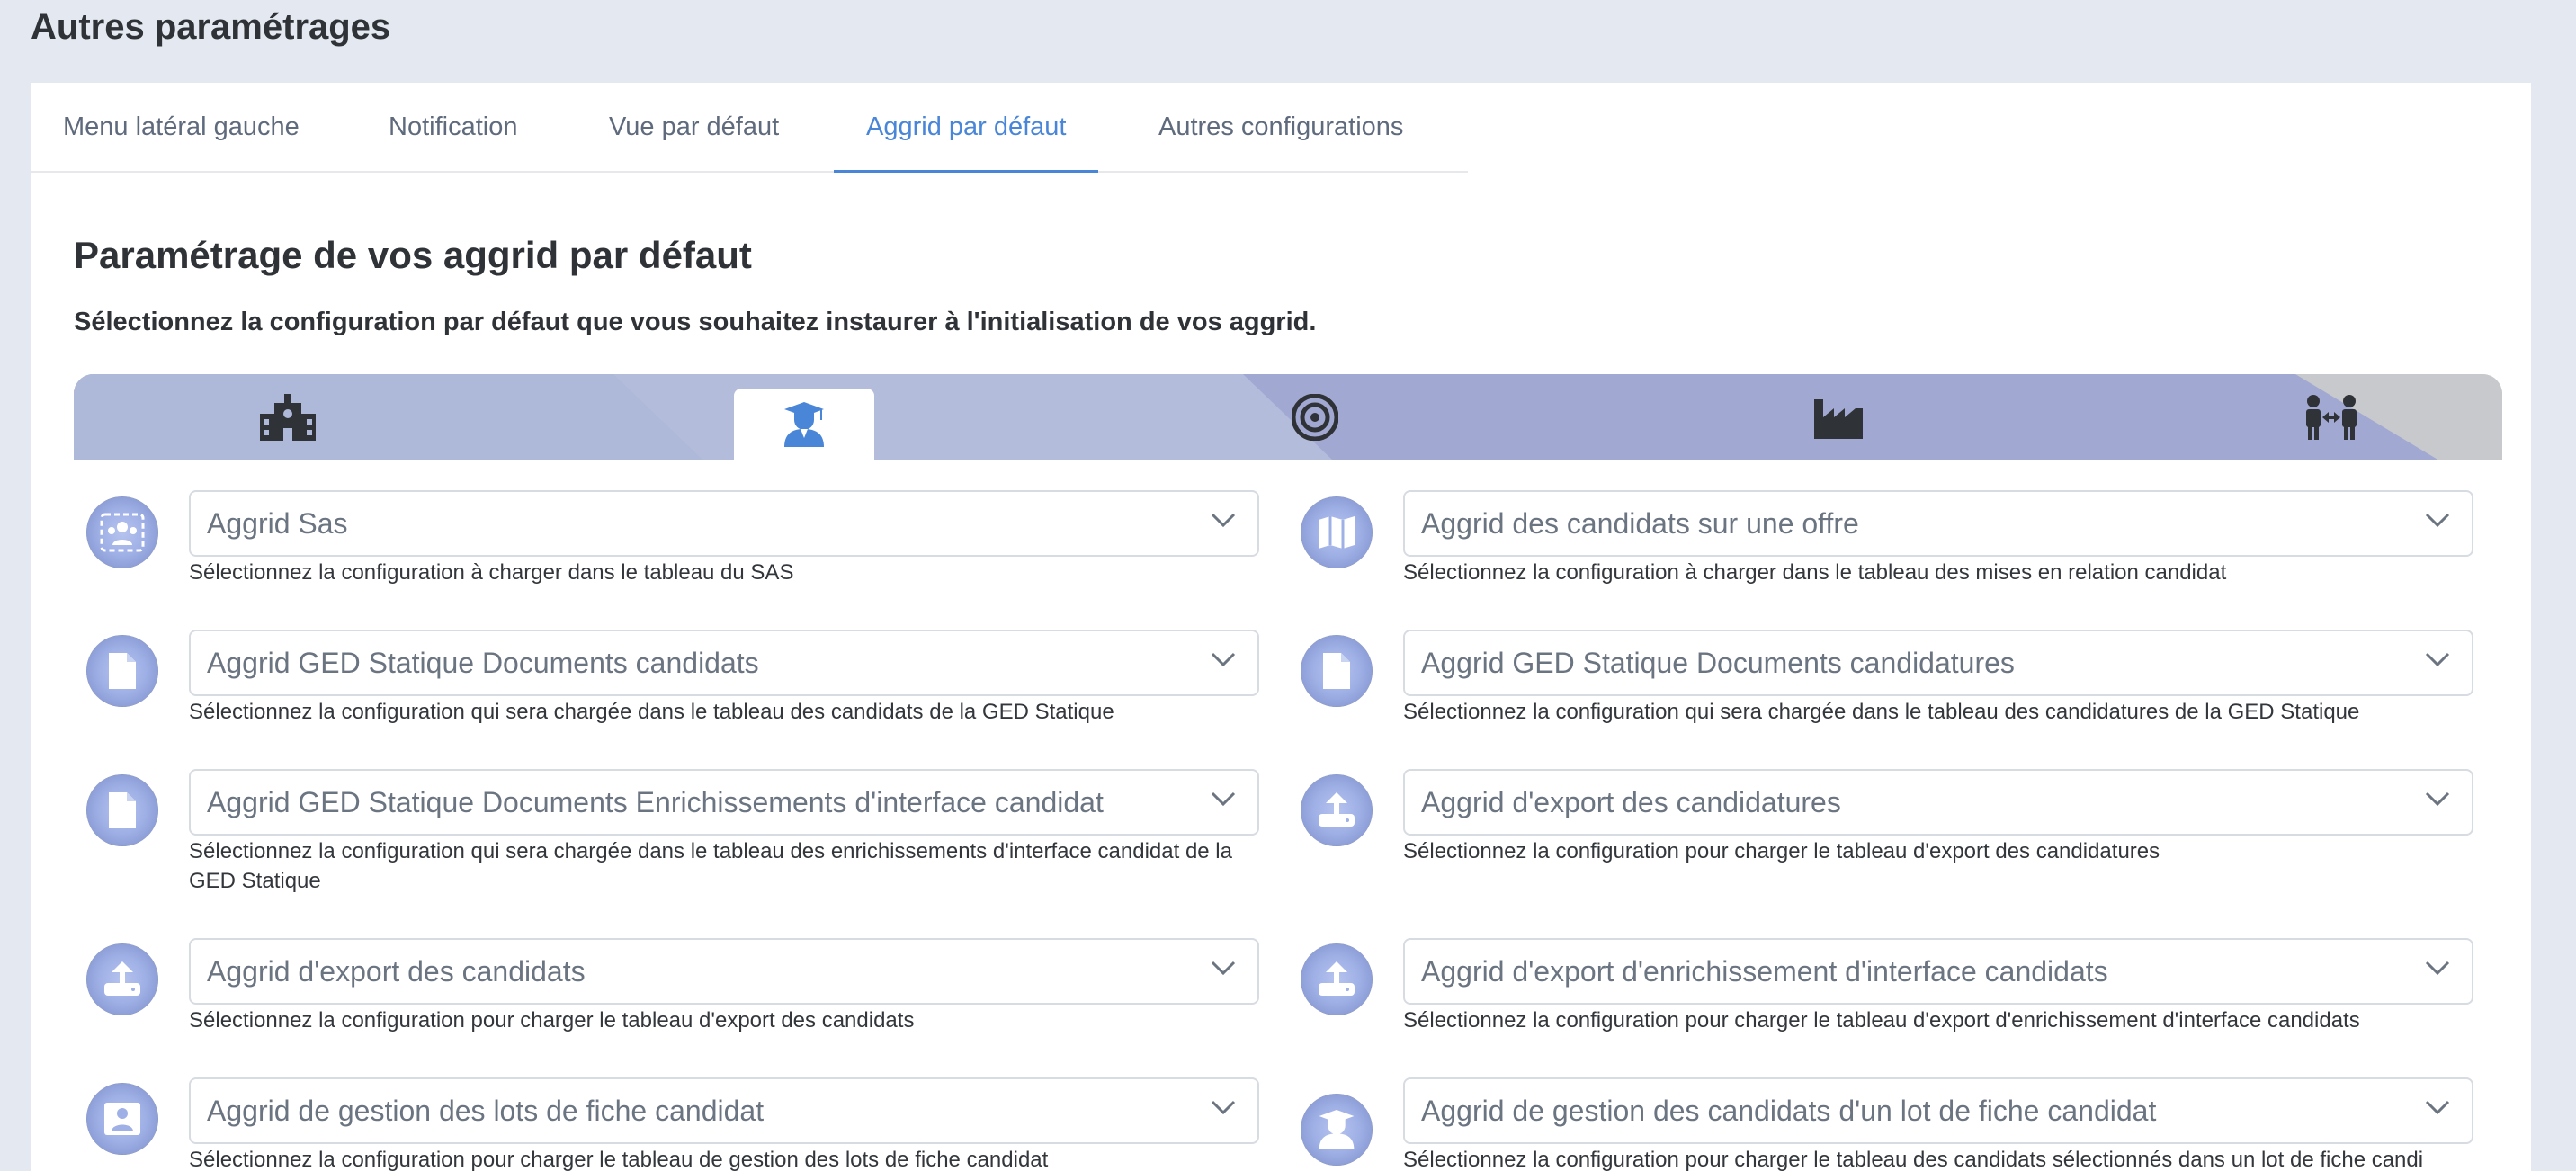 The image size is (2576, 1171). Describe the element at coordinates (277, 523) in the screenshot. I see `aggrid-sas-select-value: Aggrid Sas` at that location.